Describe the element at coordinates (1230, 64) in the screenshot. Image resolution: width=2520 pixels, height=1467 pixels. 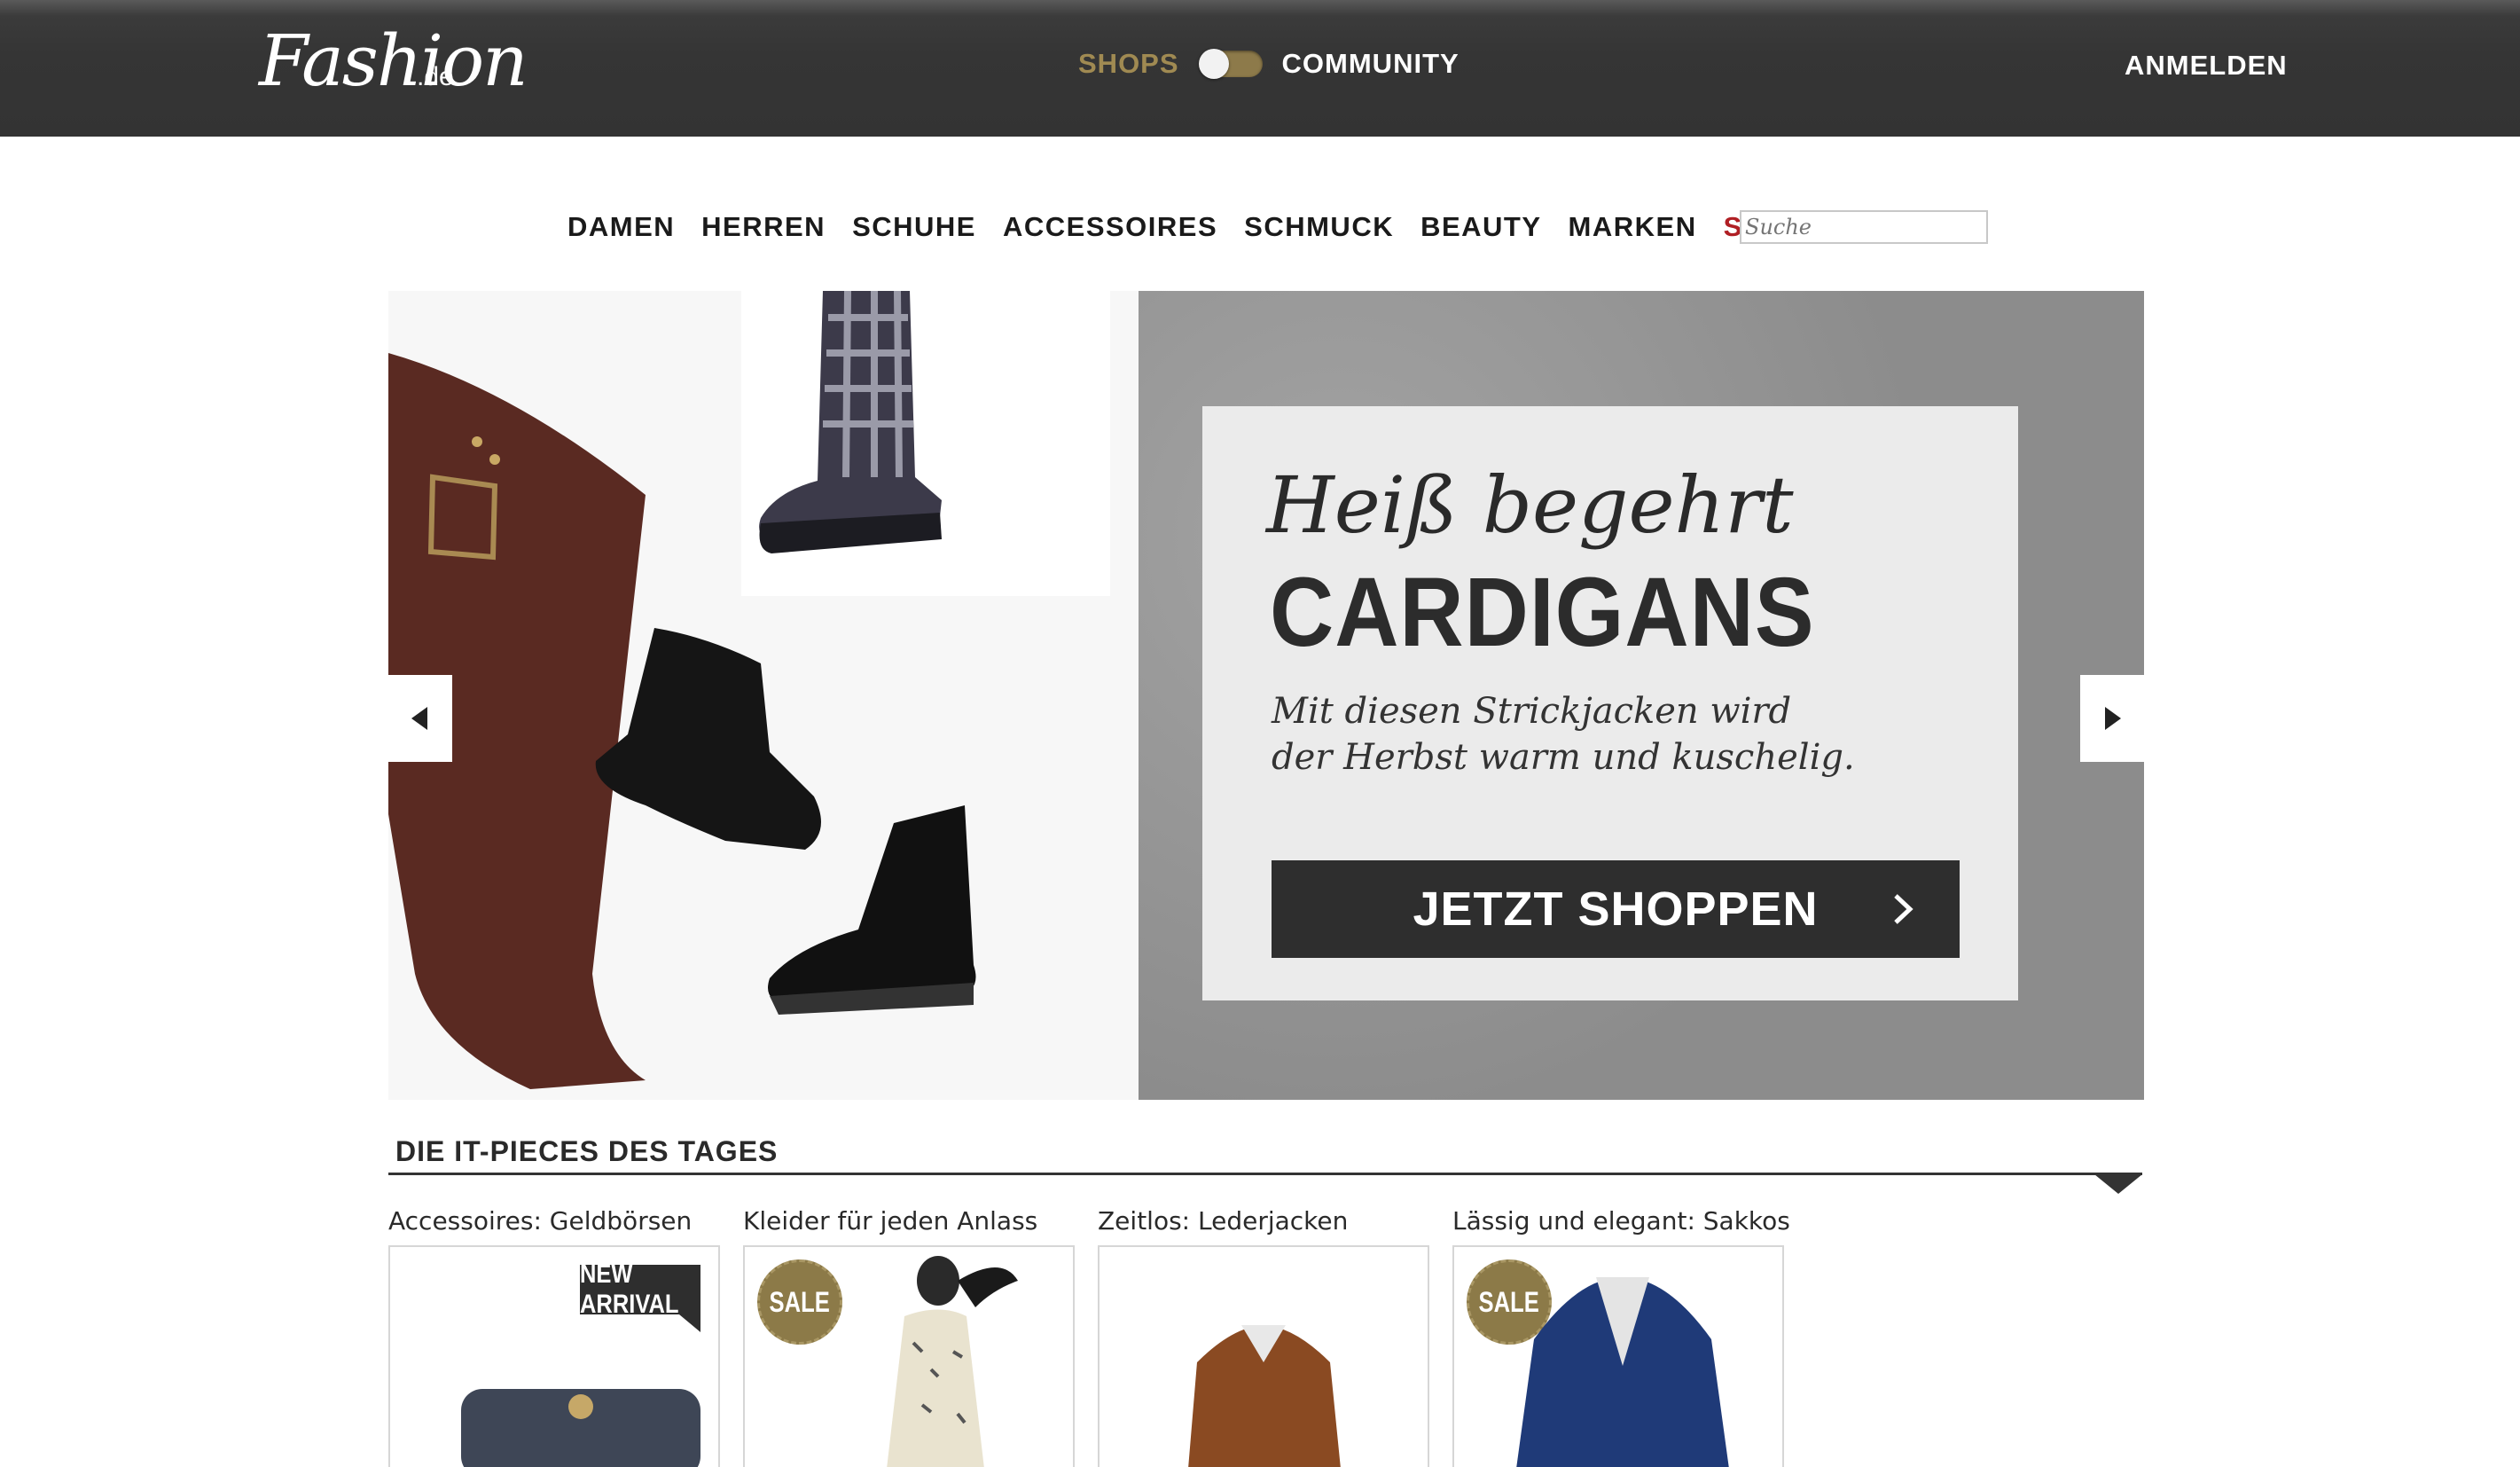
I see `switch-toggle` at that location.